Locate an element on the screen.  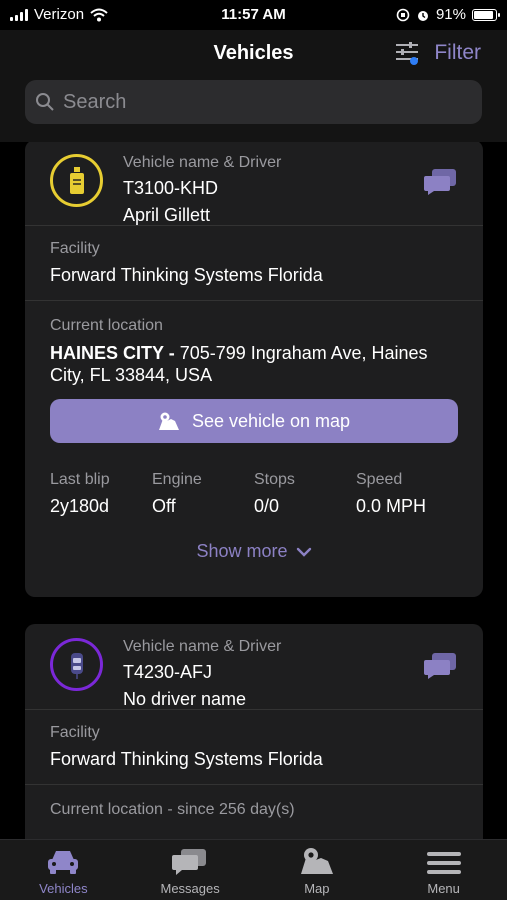
tab-label: Map is located at coordinates (317, 888).